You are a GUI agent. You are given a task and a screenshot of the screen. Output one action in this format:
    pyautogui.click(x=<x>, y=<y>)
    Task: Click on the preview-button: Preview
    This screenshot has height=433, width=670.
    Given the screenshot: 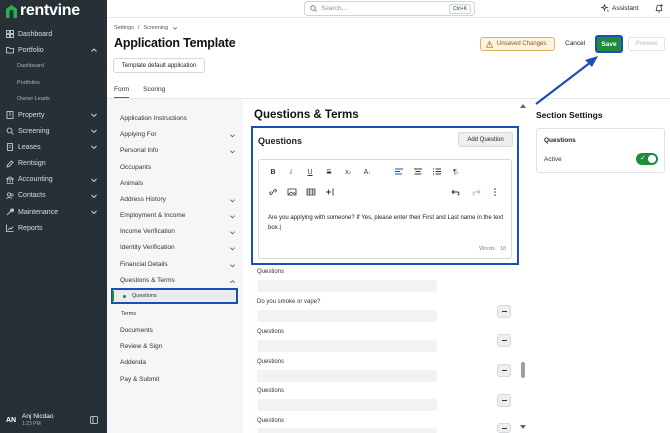 What is the action you would take?
    pyautogui.click(x=646, y=44)
    